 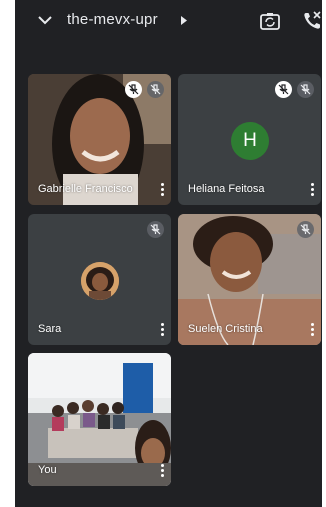 What do you see at coordinates (184, 20) in the screenshot?
I see `caret-right-icon` at bounding box center [184, 20].